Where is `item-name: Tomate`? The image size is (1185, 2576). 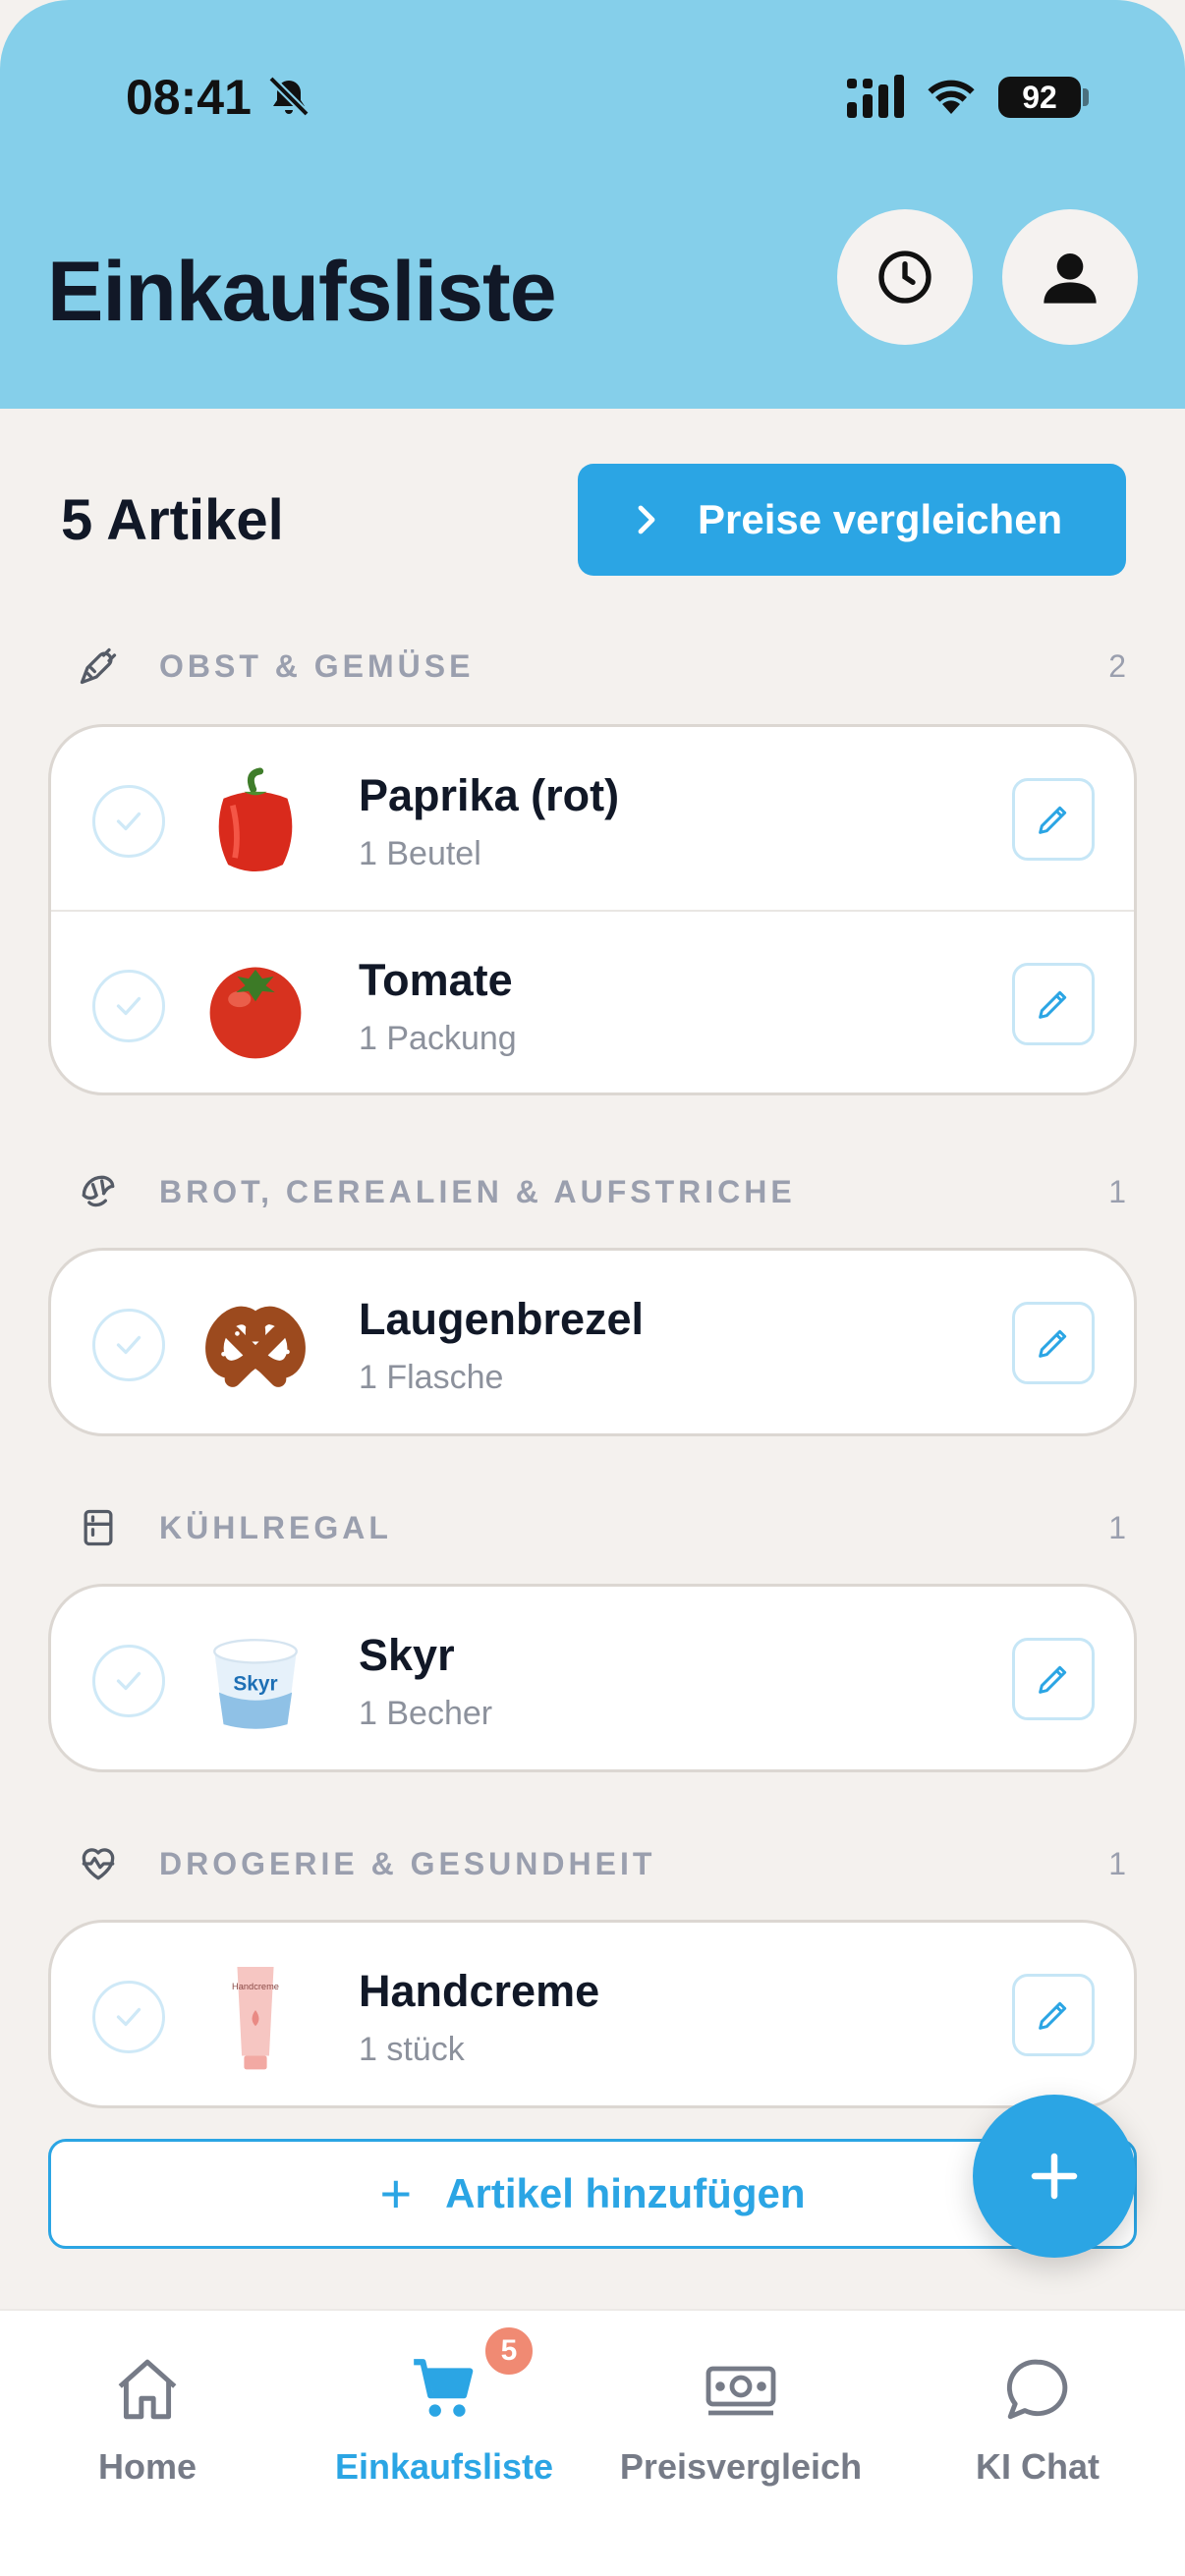 item-name: Tomate is located at coordinates (436, 980).